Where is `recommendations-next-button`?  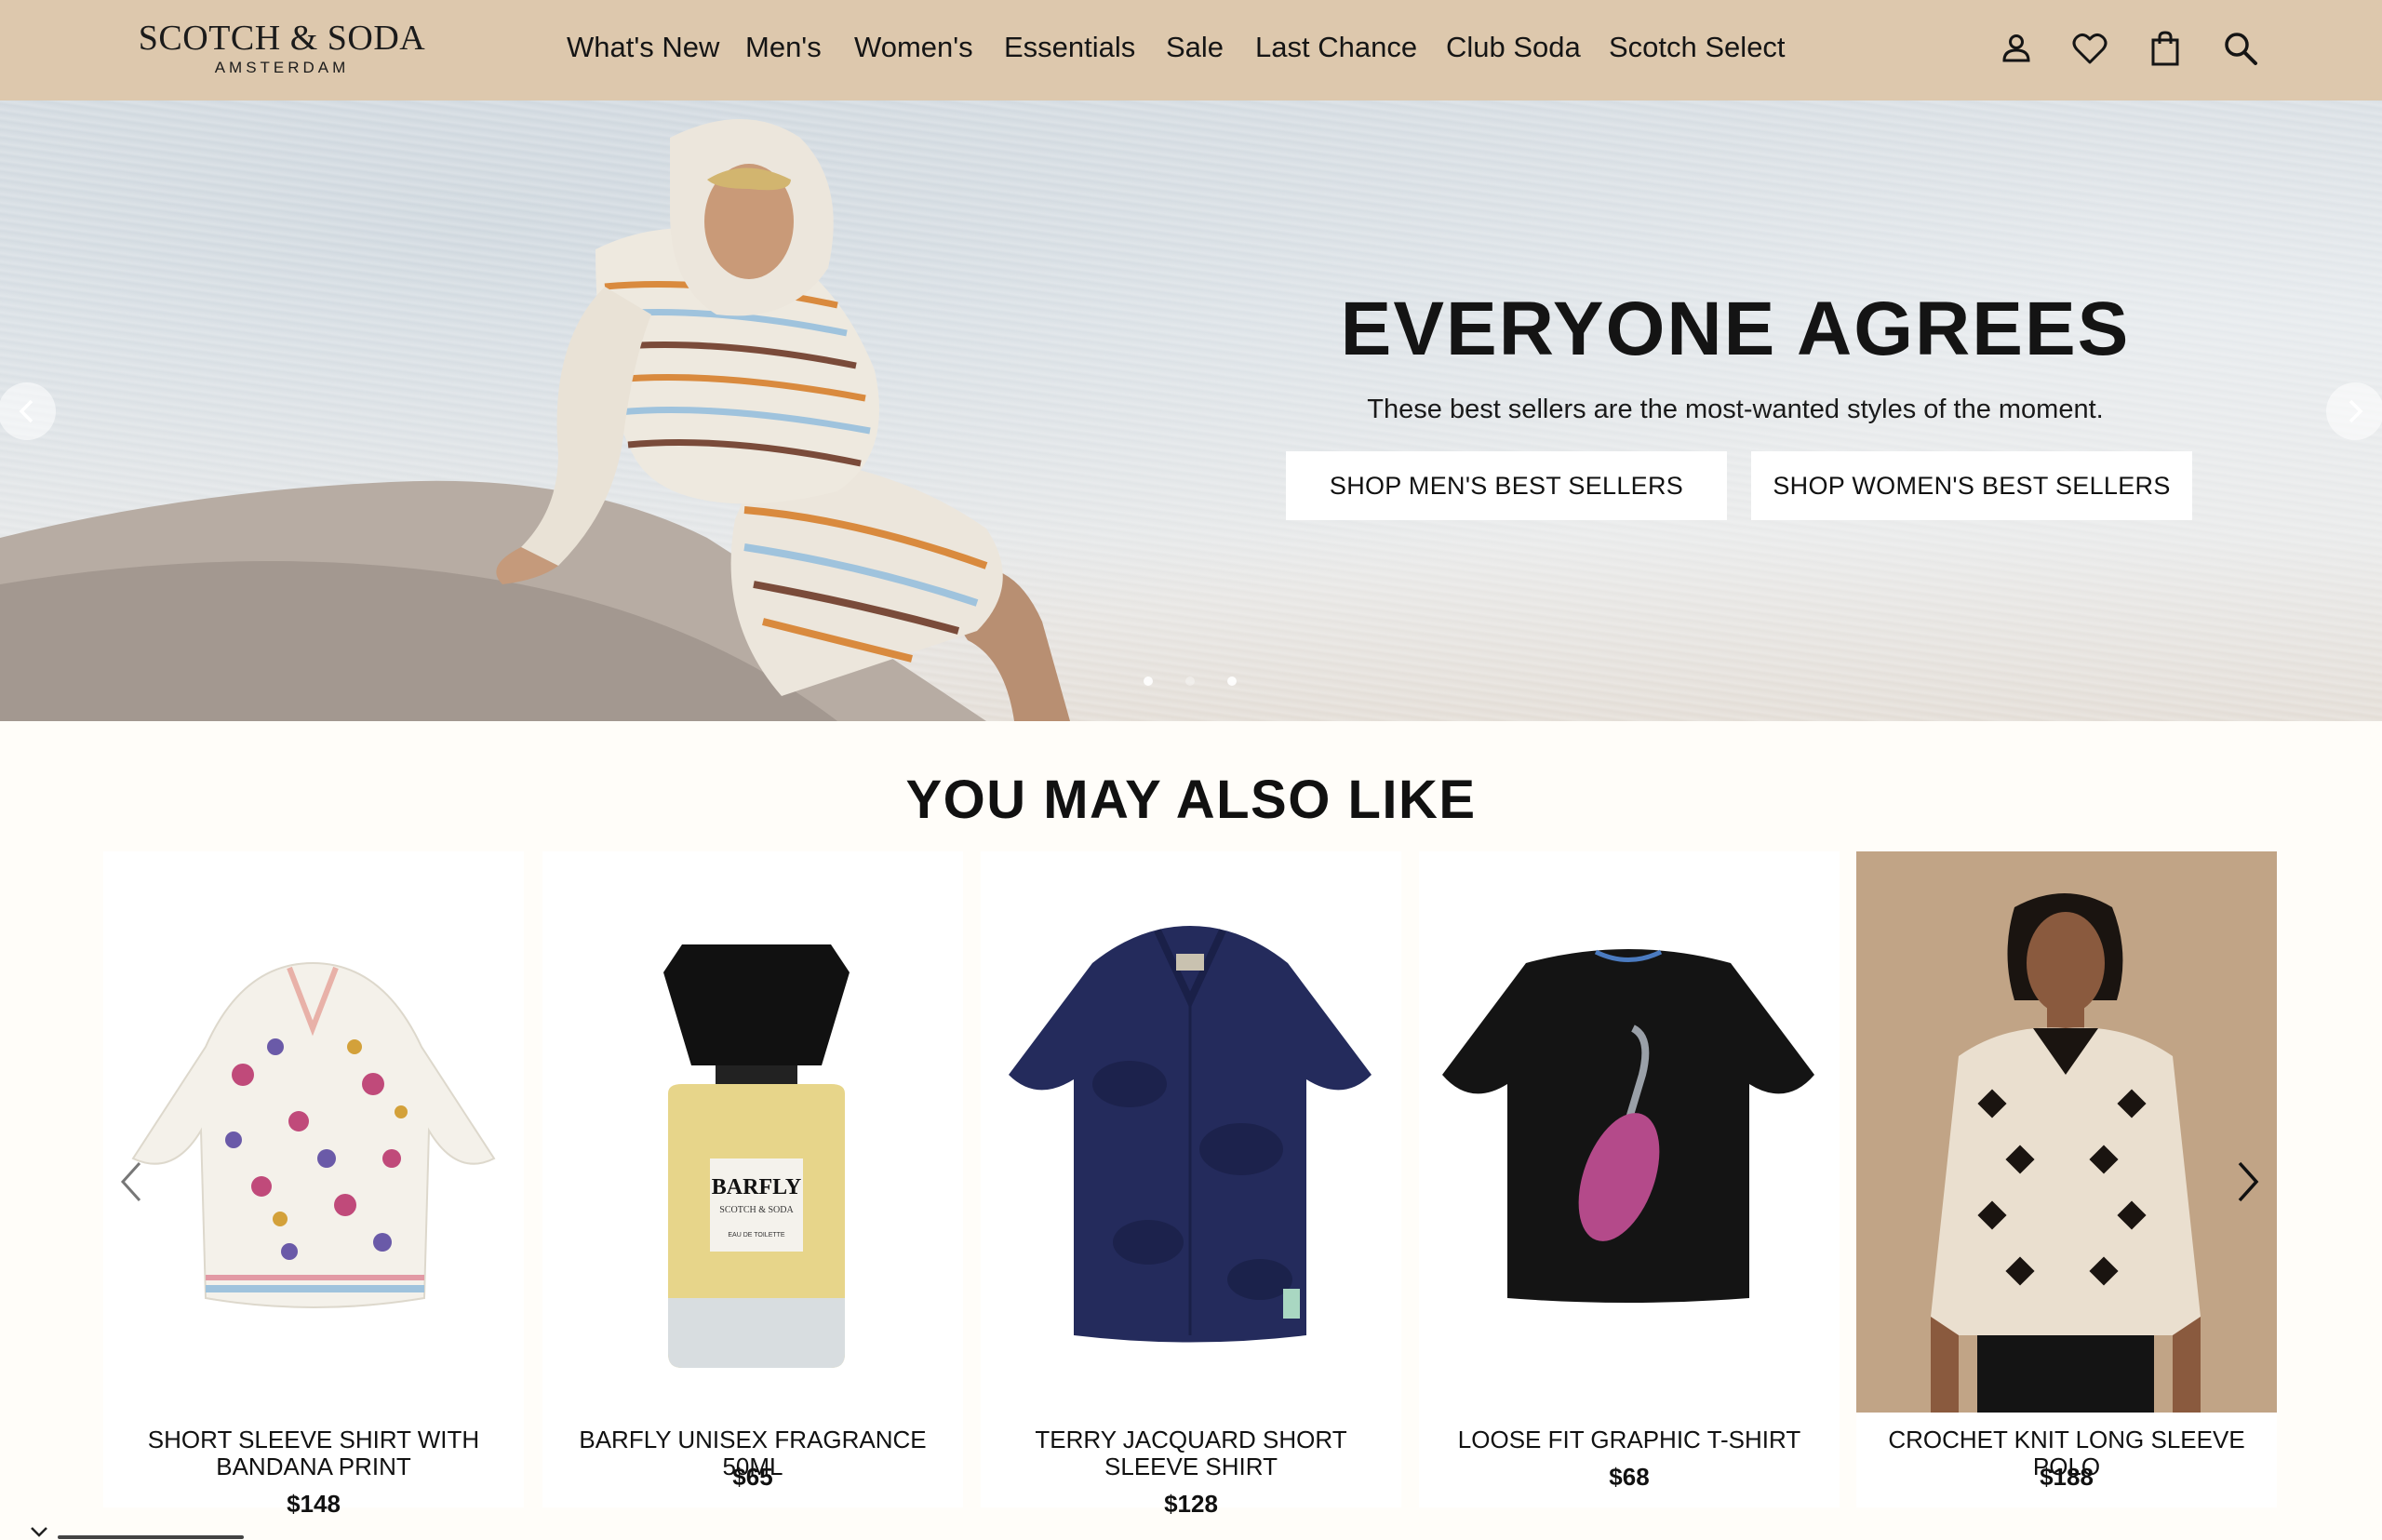
recommendations-next-button is located at coordinates (2247, 1182).